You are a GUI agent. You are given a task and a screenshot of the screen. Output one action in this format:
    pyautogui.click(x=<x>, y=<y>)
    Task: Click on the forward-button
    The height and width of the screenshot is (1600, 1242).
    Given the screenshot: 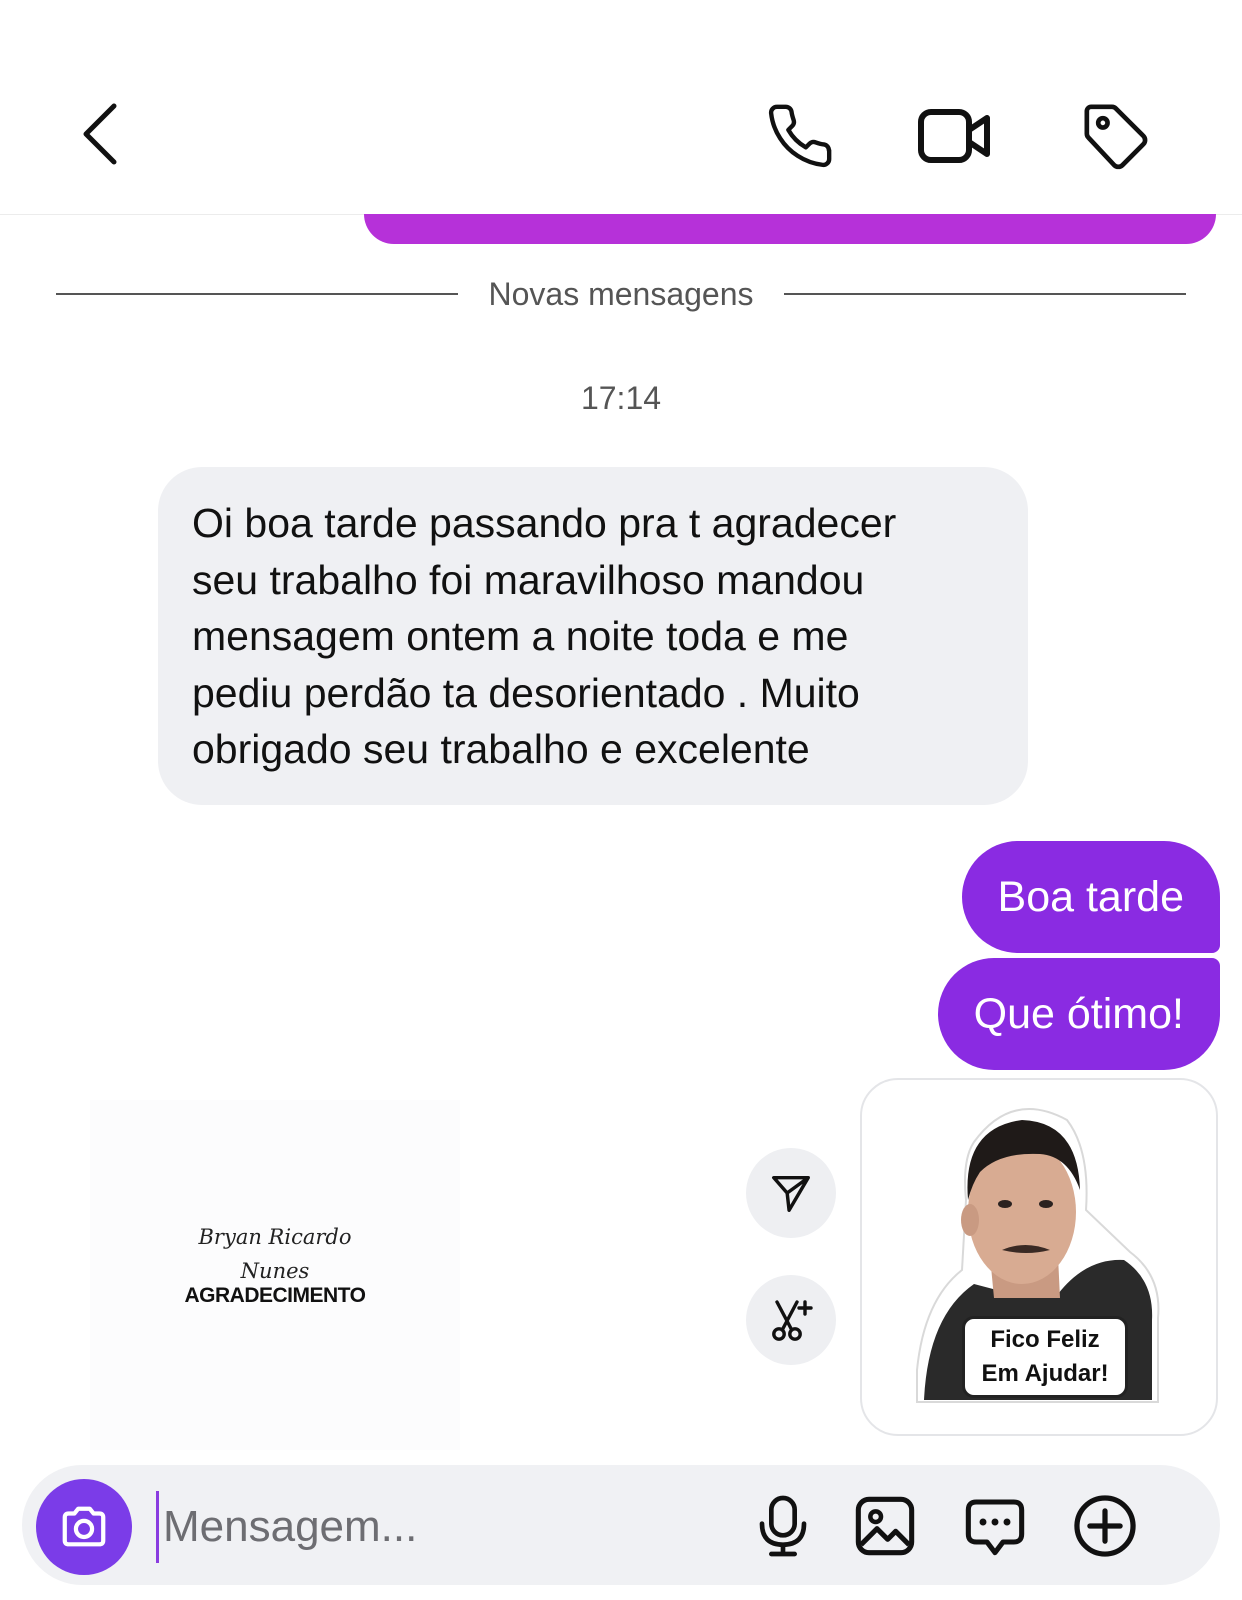 What is the action you would take?
    pyautogui.click(x=791, y=1193)
    